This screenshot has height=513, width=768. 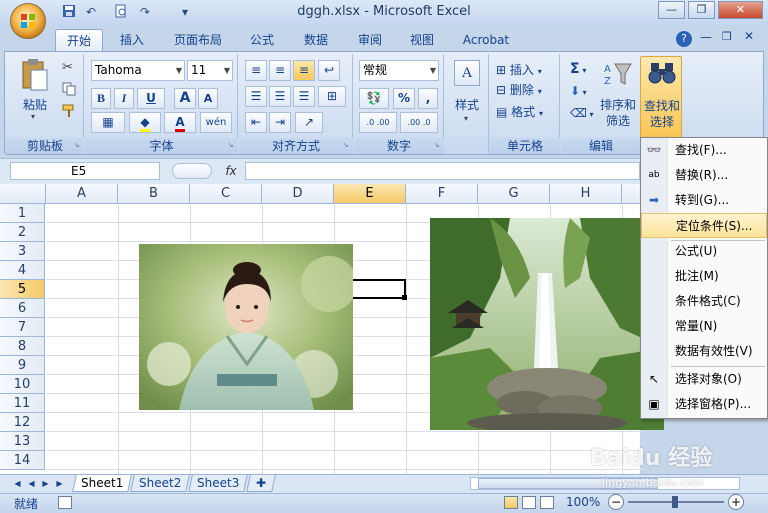 I want to click on font-name-combo: Tahoma ▼, so click(x=138, y=70).